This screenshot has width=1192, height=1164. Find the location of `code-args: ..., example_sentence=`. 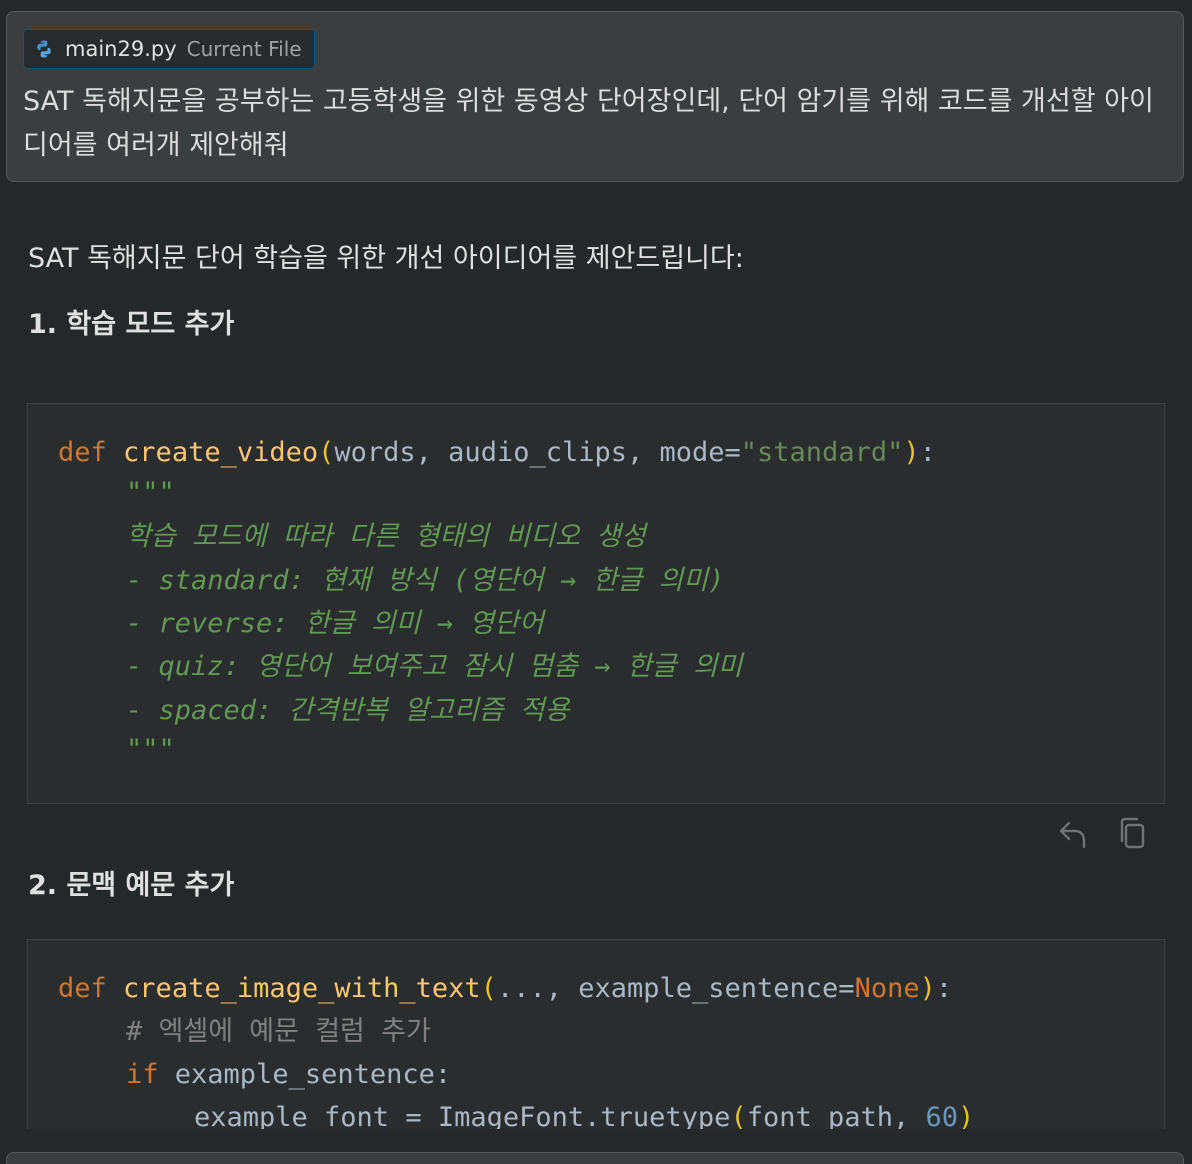

code-args: ..., example_sentence= is located at coordinates (675, 988).